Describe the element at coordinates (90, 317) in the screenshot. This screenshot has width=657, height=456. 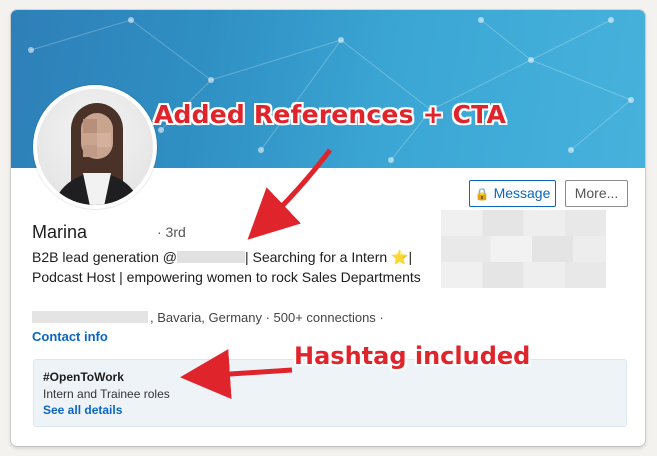
I see `redacted-city` at that location.